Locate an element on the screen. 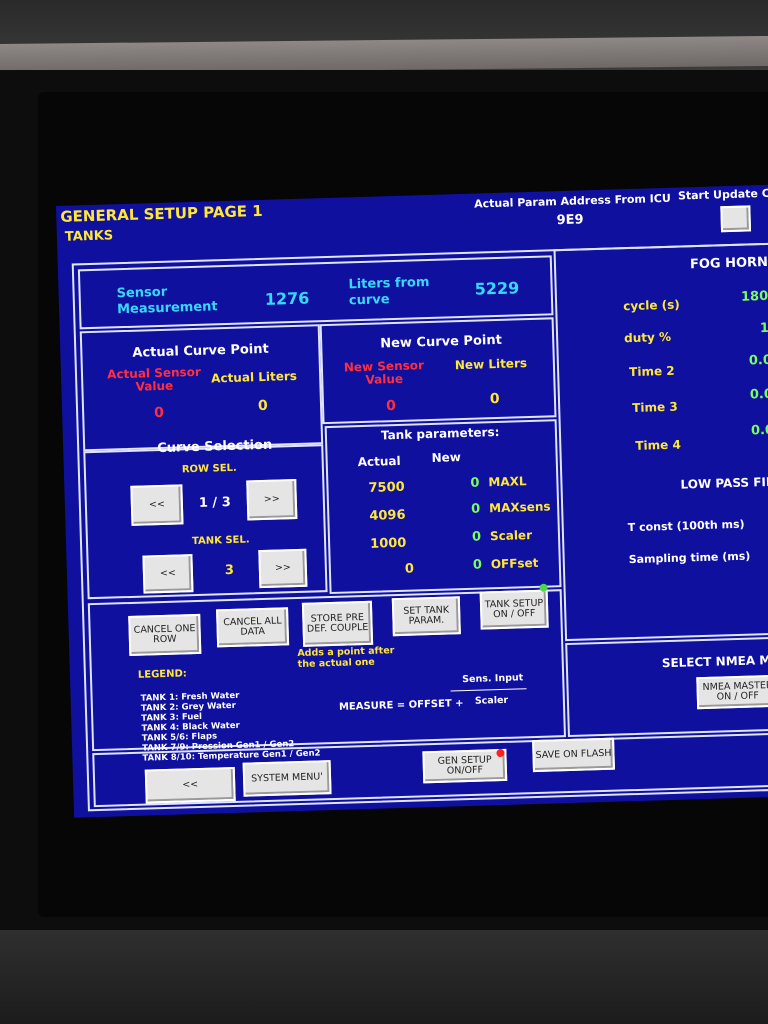 This screenshot has height=1024, width=768. system-menu-button: SYSTEM MENU' is located at coordinates (287, 778).